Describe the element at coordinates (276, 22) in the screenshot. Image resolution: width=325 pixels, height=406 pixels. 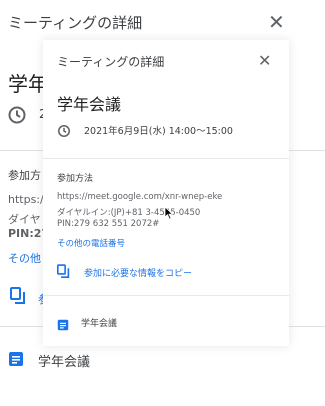
I see `background-close-icon: ✕` at that location.